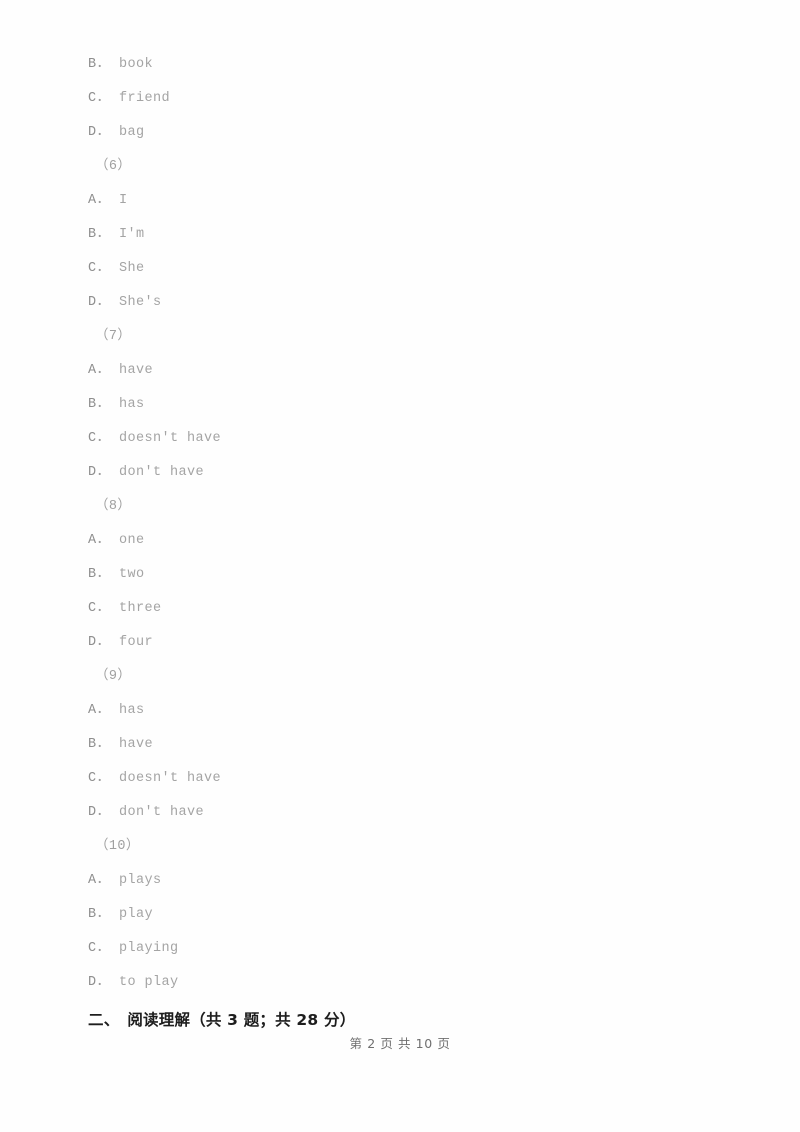  Describe the element at coordinates (113, 676) in the screenshot. I see `question-number: （9）` at that location.